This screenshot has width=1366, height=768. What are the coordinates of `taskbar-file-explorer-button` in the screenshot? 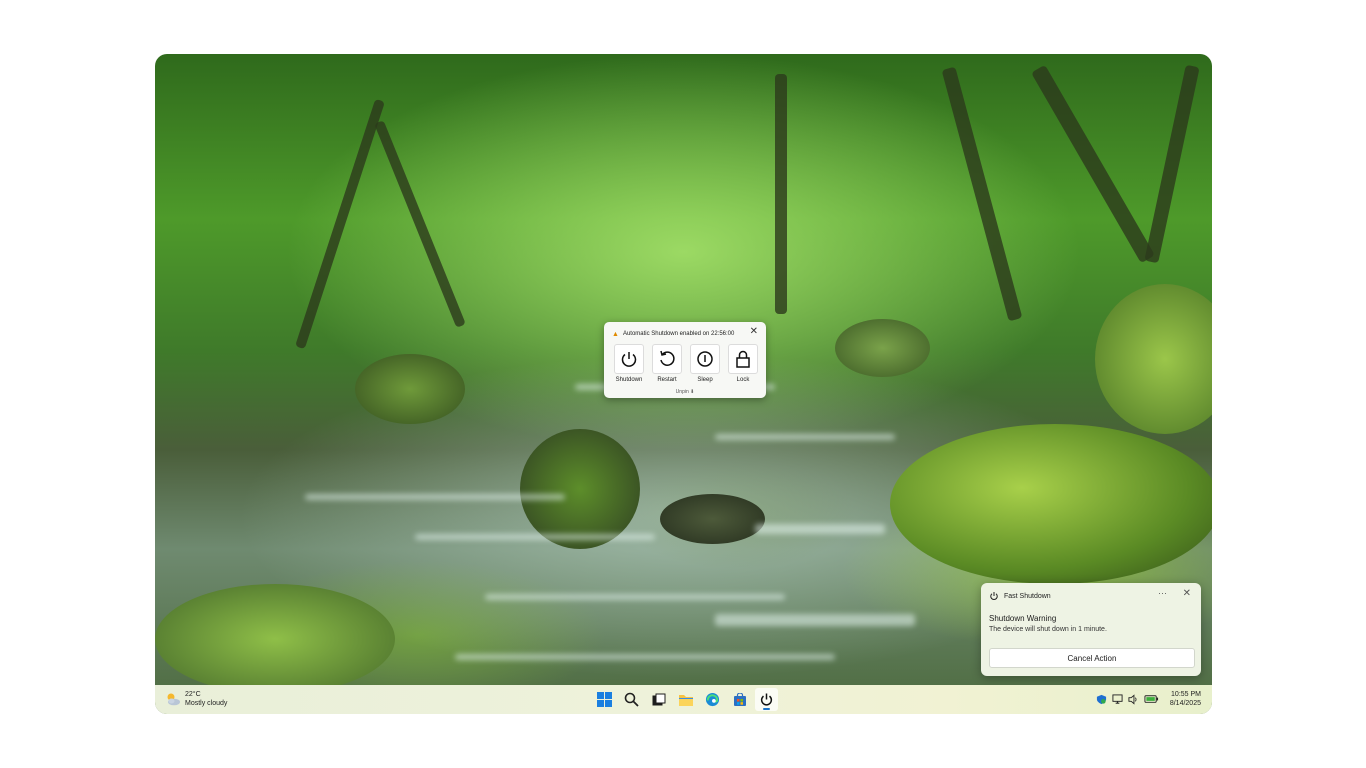 It's located at (685, 699).